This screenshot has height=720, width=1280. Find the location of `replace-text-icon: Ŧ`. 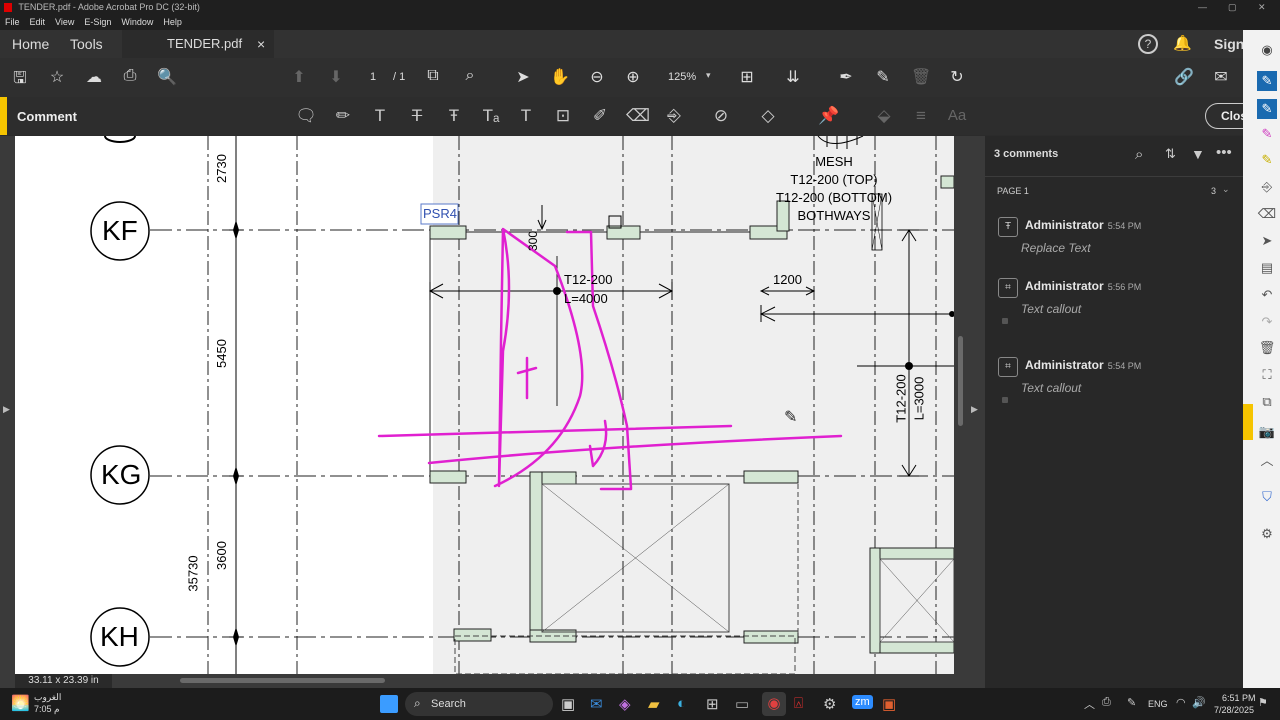

replace-text-icon: Ŧ is located at coordinates (454, 116).